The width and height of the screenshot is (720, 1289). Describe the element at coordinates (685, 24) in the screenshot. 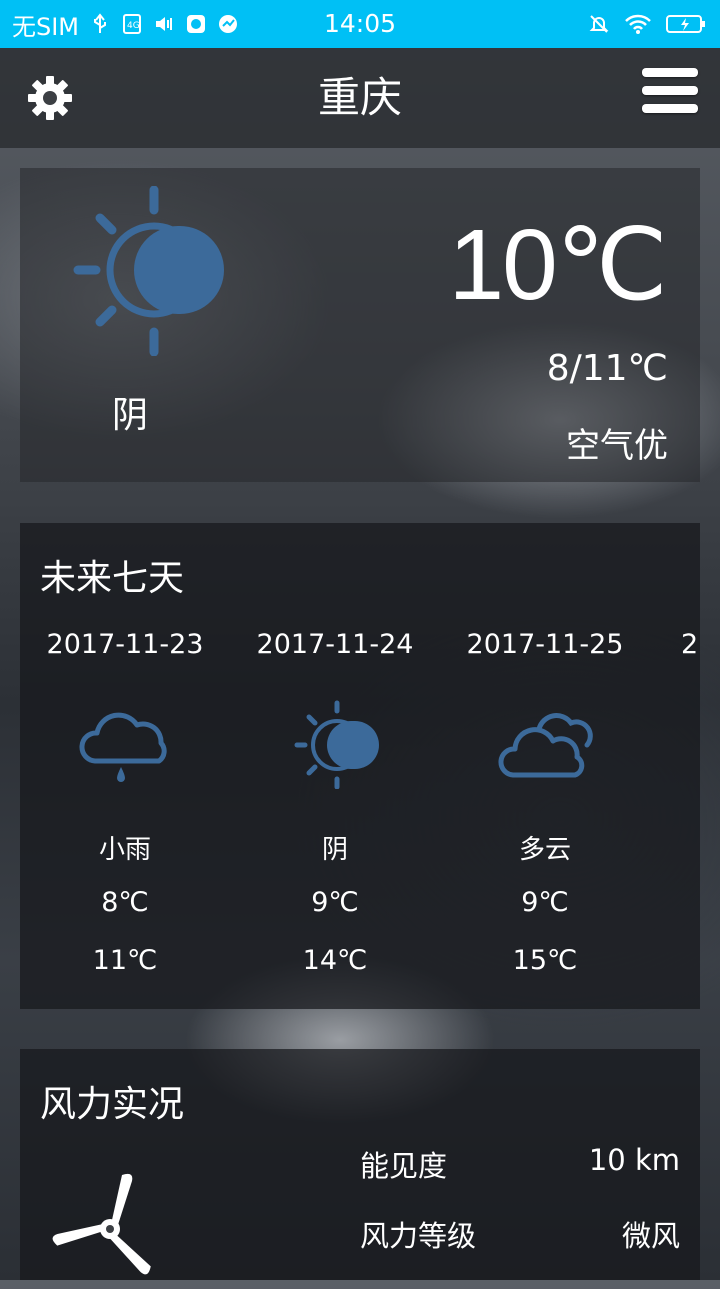

I see `battery-charging-icon` at that location.